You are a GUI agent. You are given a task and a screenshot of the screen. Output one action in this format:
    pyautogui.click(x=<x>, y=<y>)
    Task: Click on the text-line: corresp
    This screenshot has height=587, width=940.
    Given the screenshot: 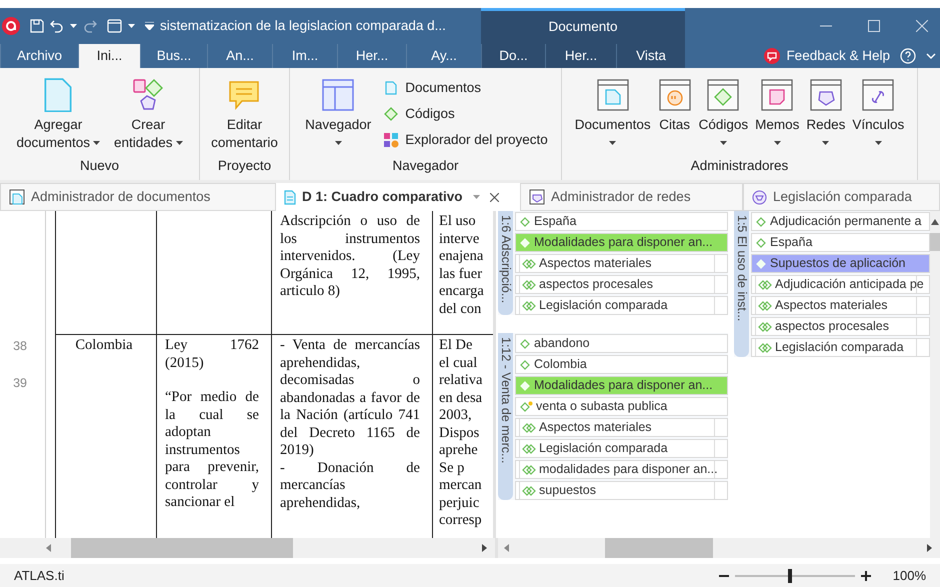 What is the action you would take?
    pyautogui.click(x=460, y=521)
    